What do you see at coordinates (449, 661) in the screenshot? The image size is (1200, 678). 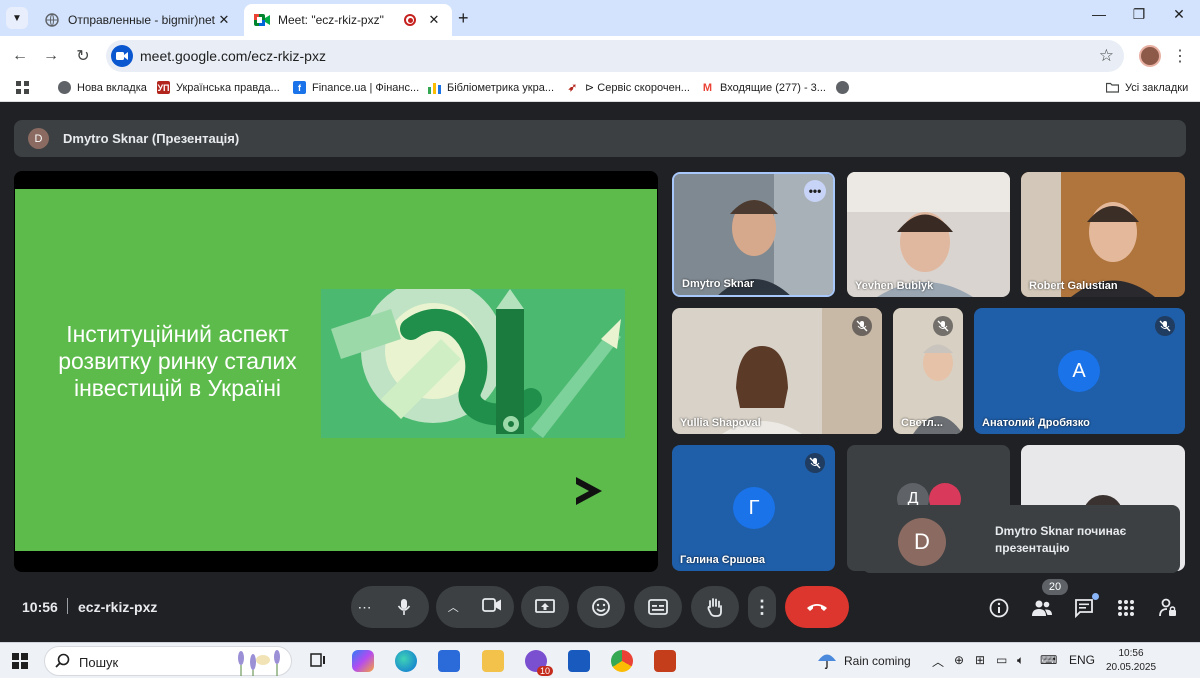 I see `store-icon` at bounding box center [449, 661].